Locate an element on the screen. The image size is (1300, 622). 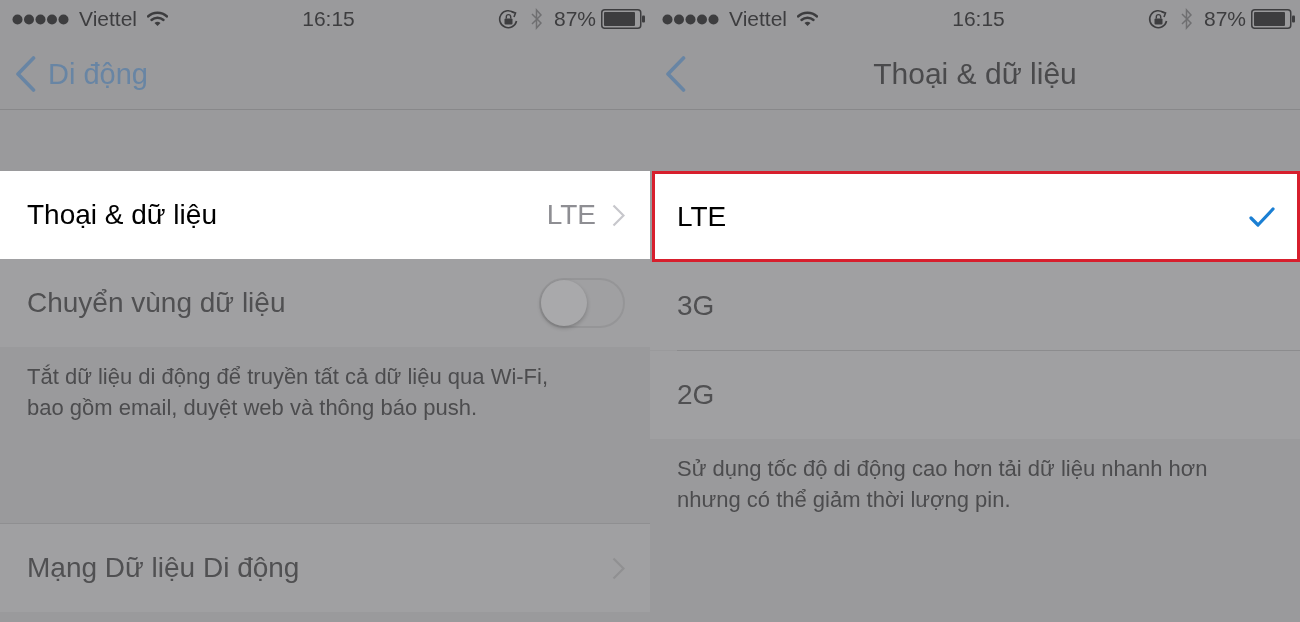
section-footer: Tắt dữ liệu di động để truyền tất cả dữ liệu qua Wi-Fi, bao gồm email, duyệt web và thông báo push. is located at coordinates (304, 385).